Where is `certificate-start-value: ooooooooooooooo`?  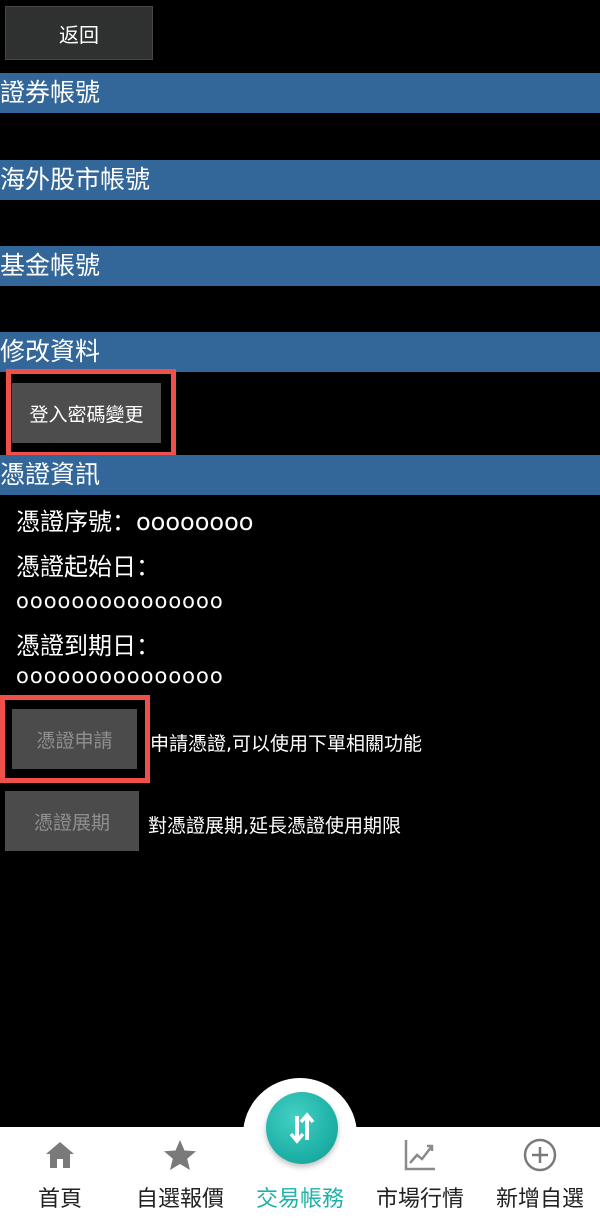
certificate-start-value: ooooooooooooooo is located at coordinates (120, 601).